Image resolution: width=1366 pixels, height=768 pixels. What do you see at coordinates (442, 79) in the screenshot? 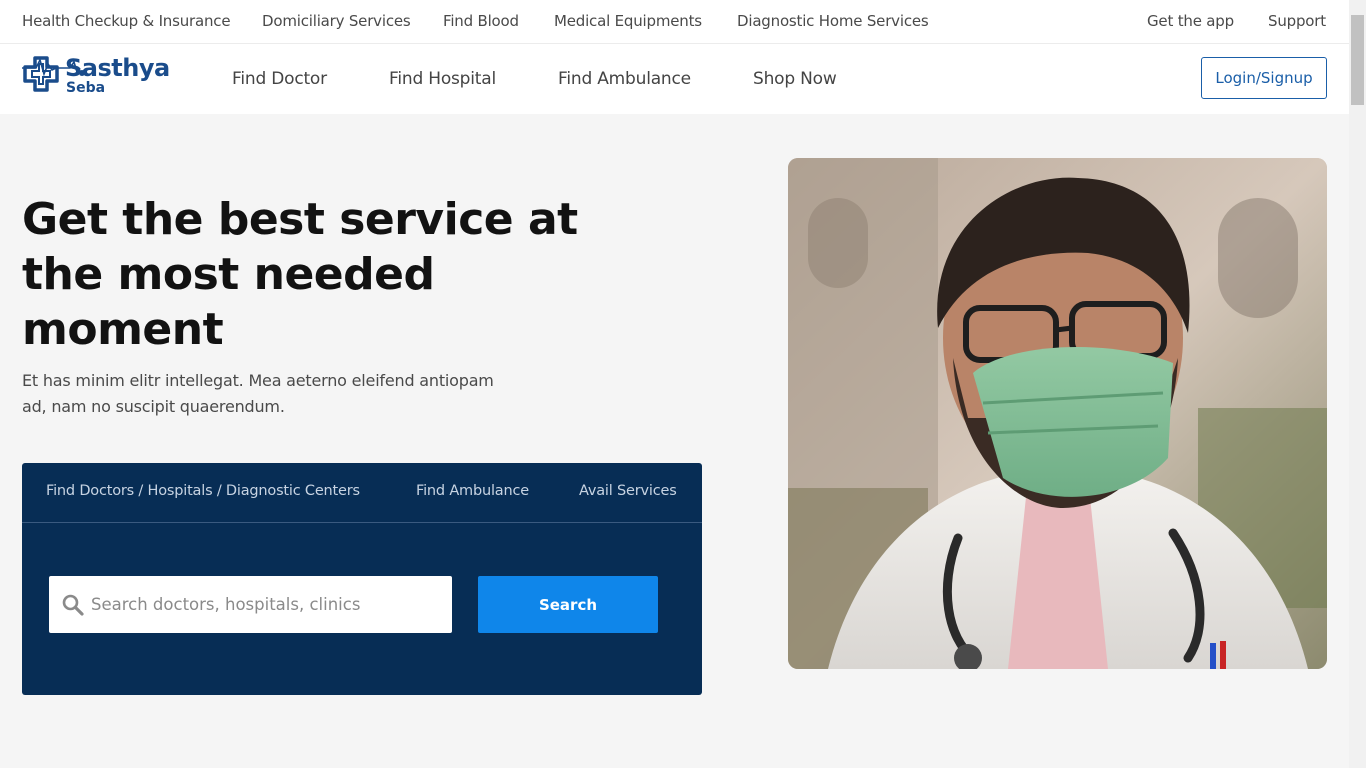
I see `nav-find-hospital: Find Hospital` at bounding box center [442, 79].